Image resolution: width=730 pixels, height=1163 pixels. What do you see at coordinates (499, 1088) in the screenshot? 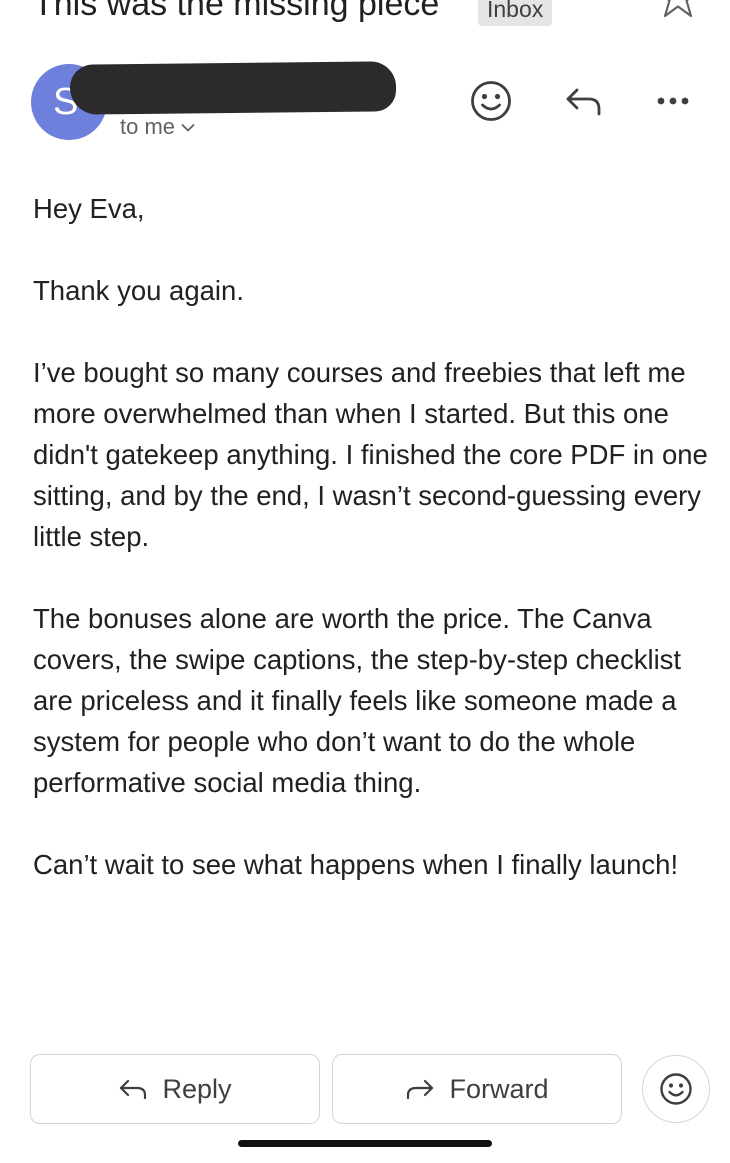
I see `forward-label: Forward` at bounding box center [499, 1088].